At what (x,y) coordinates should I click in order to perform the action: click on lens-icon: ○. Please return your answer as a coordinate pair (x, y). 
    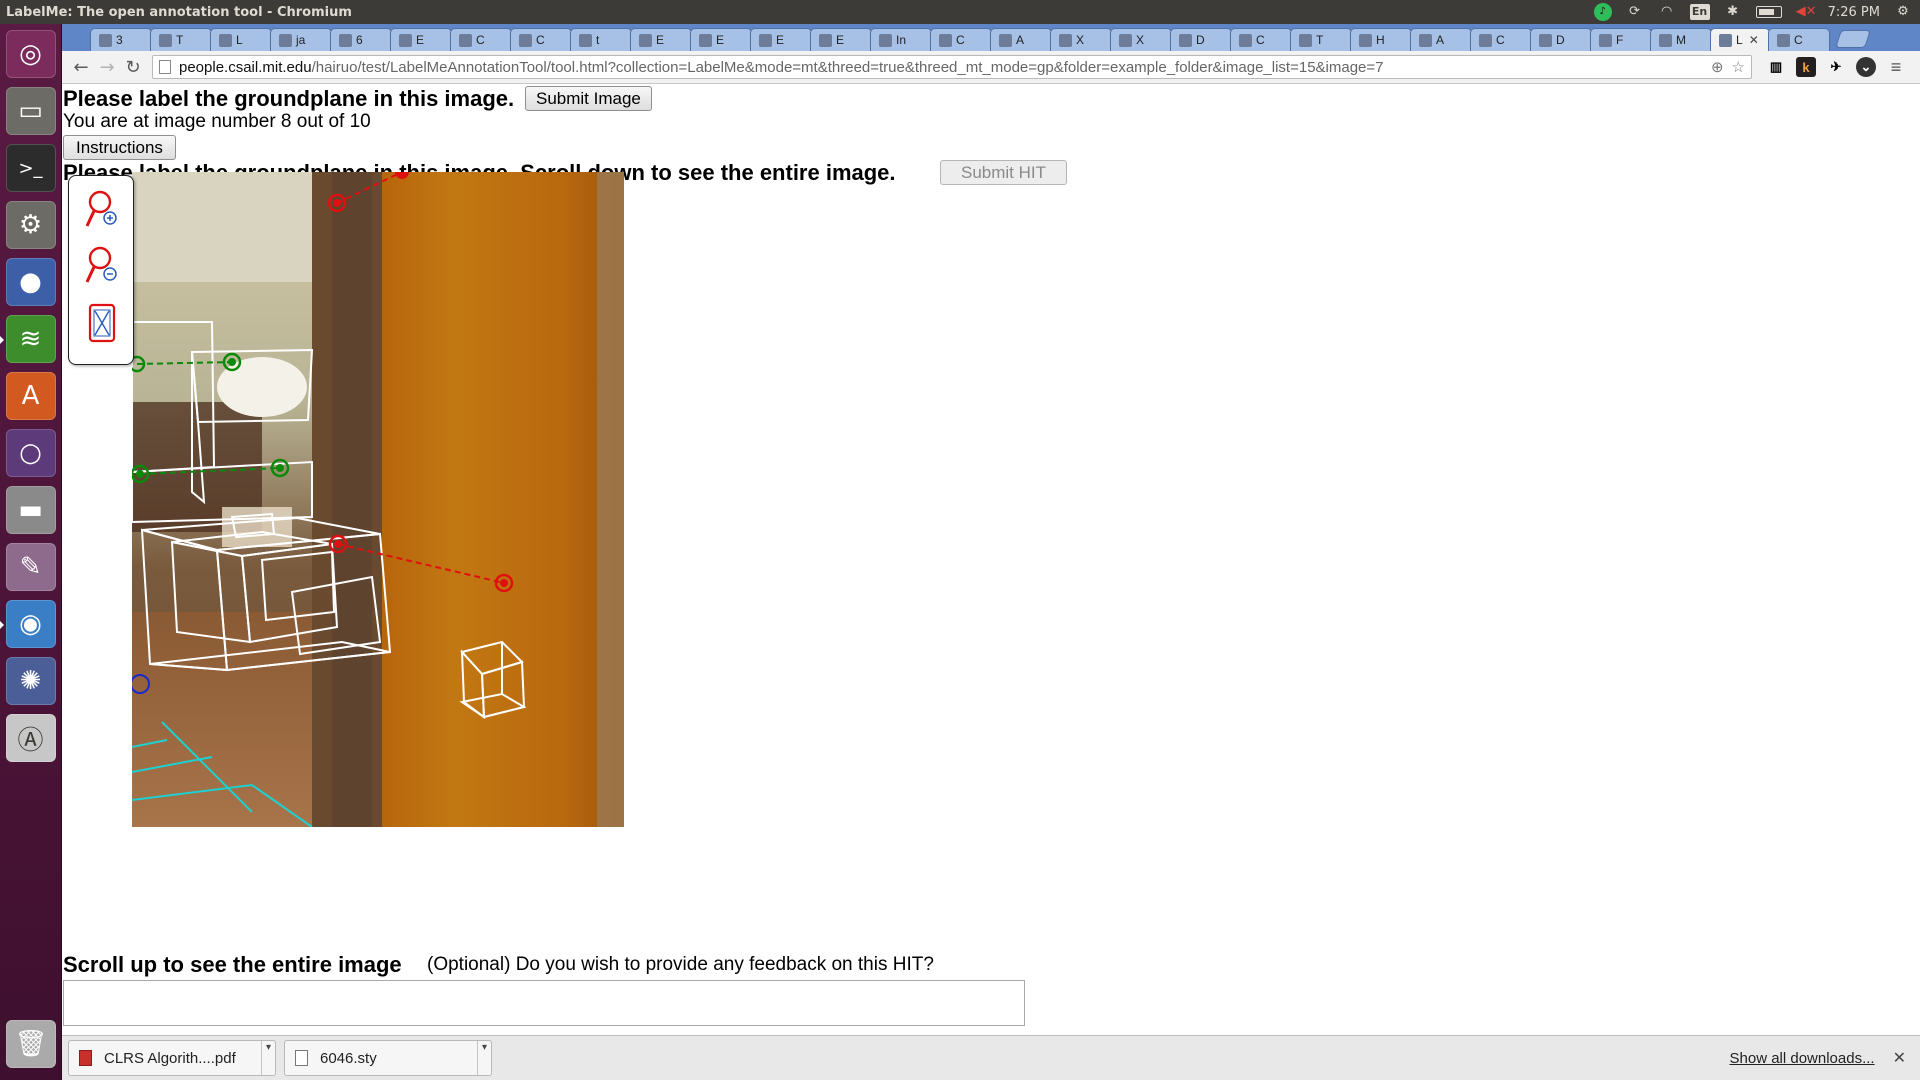
    Looking at the image, I should click on (30, 453).